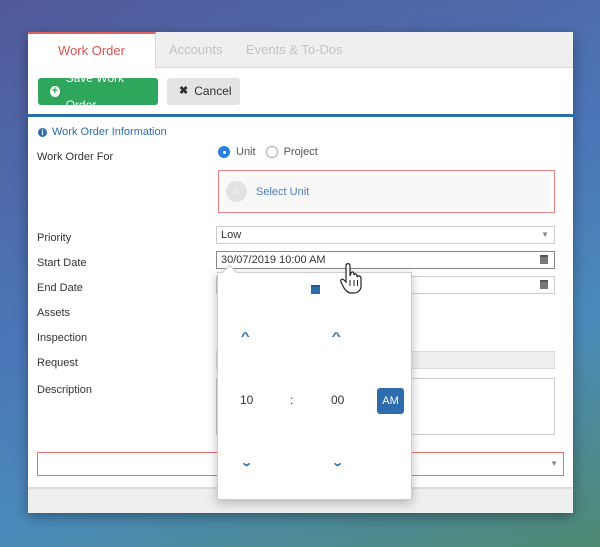 The image size is (600, 547). What do you see at coordinates (95, 91) in the screenshot?
I see `save-label: Save Work Order` at bounding box center [95, 91].